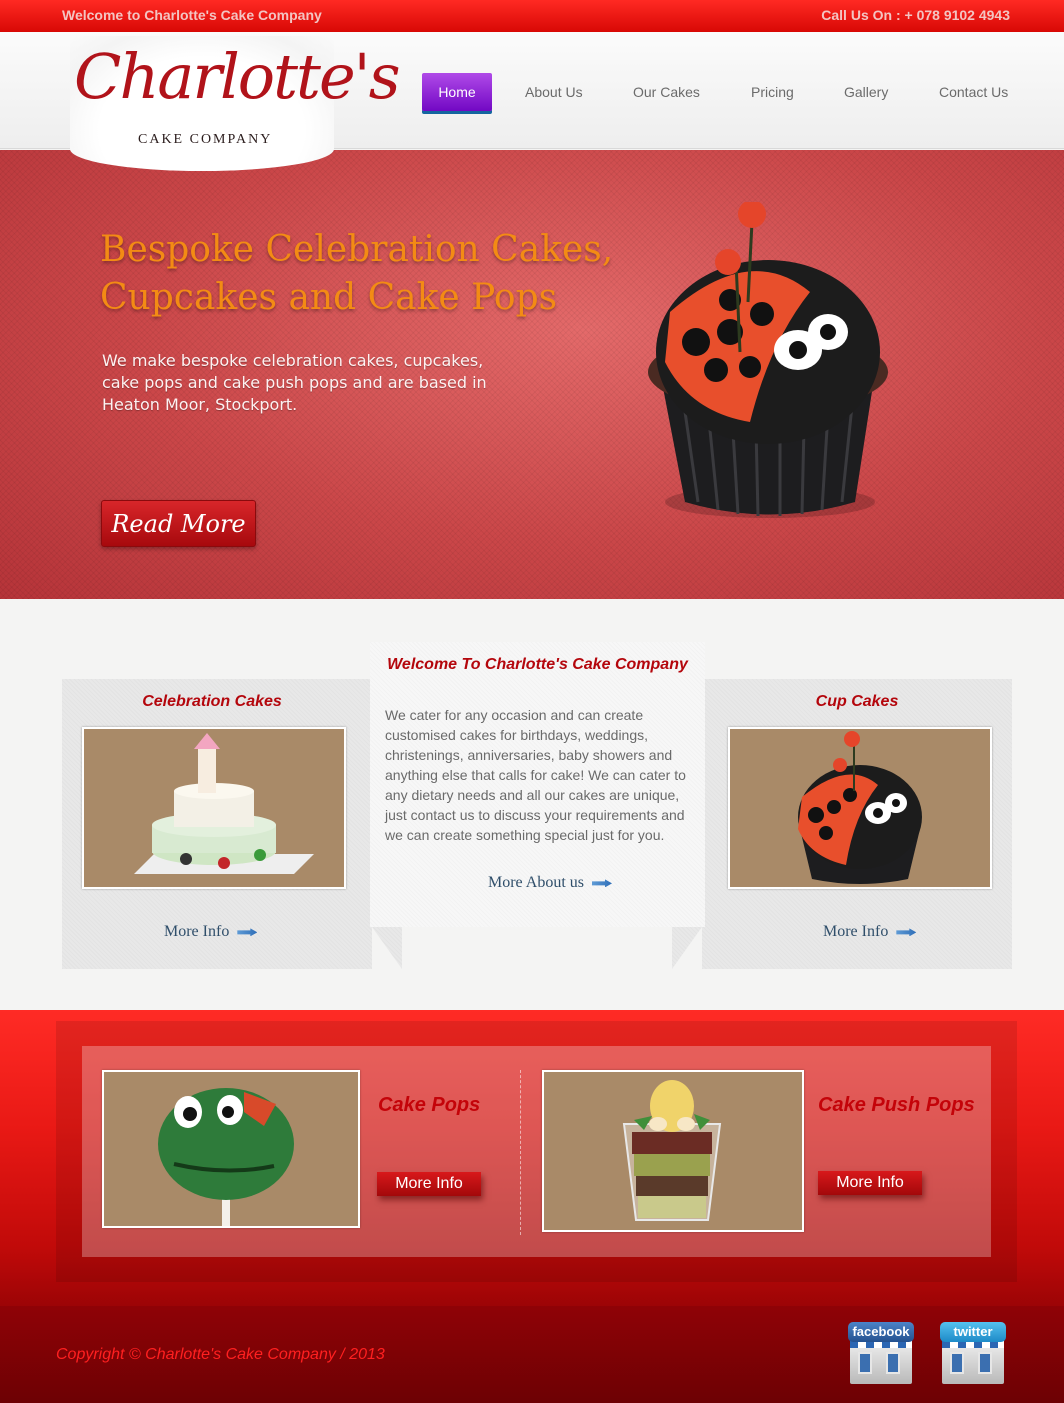 This screenshot has height=1403, width=1064. I want to click on welcome-text: Welcome to Charlotte's Cake Company, so click(192, 15).